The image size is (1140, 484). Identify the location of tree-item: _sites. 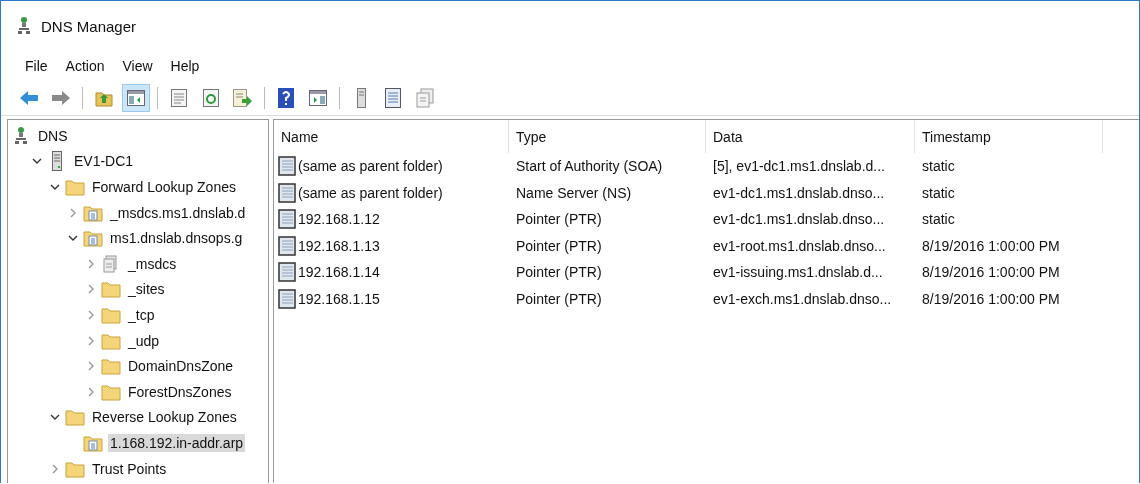
(146, 289).